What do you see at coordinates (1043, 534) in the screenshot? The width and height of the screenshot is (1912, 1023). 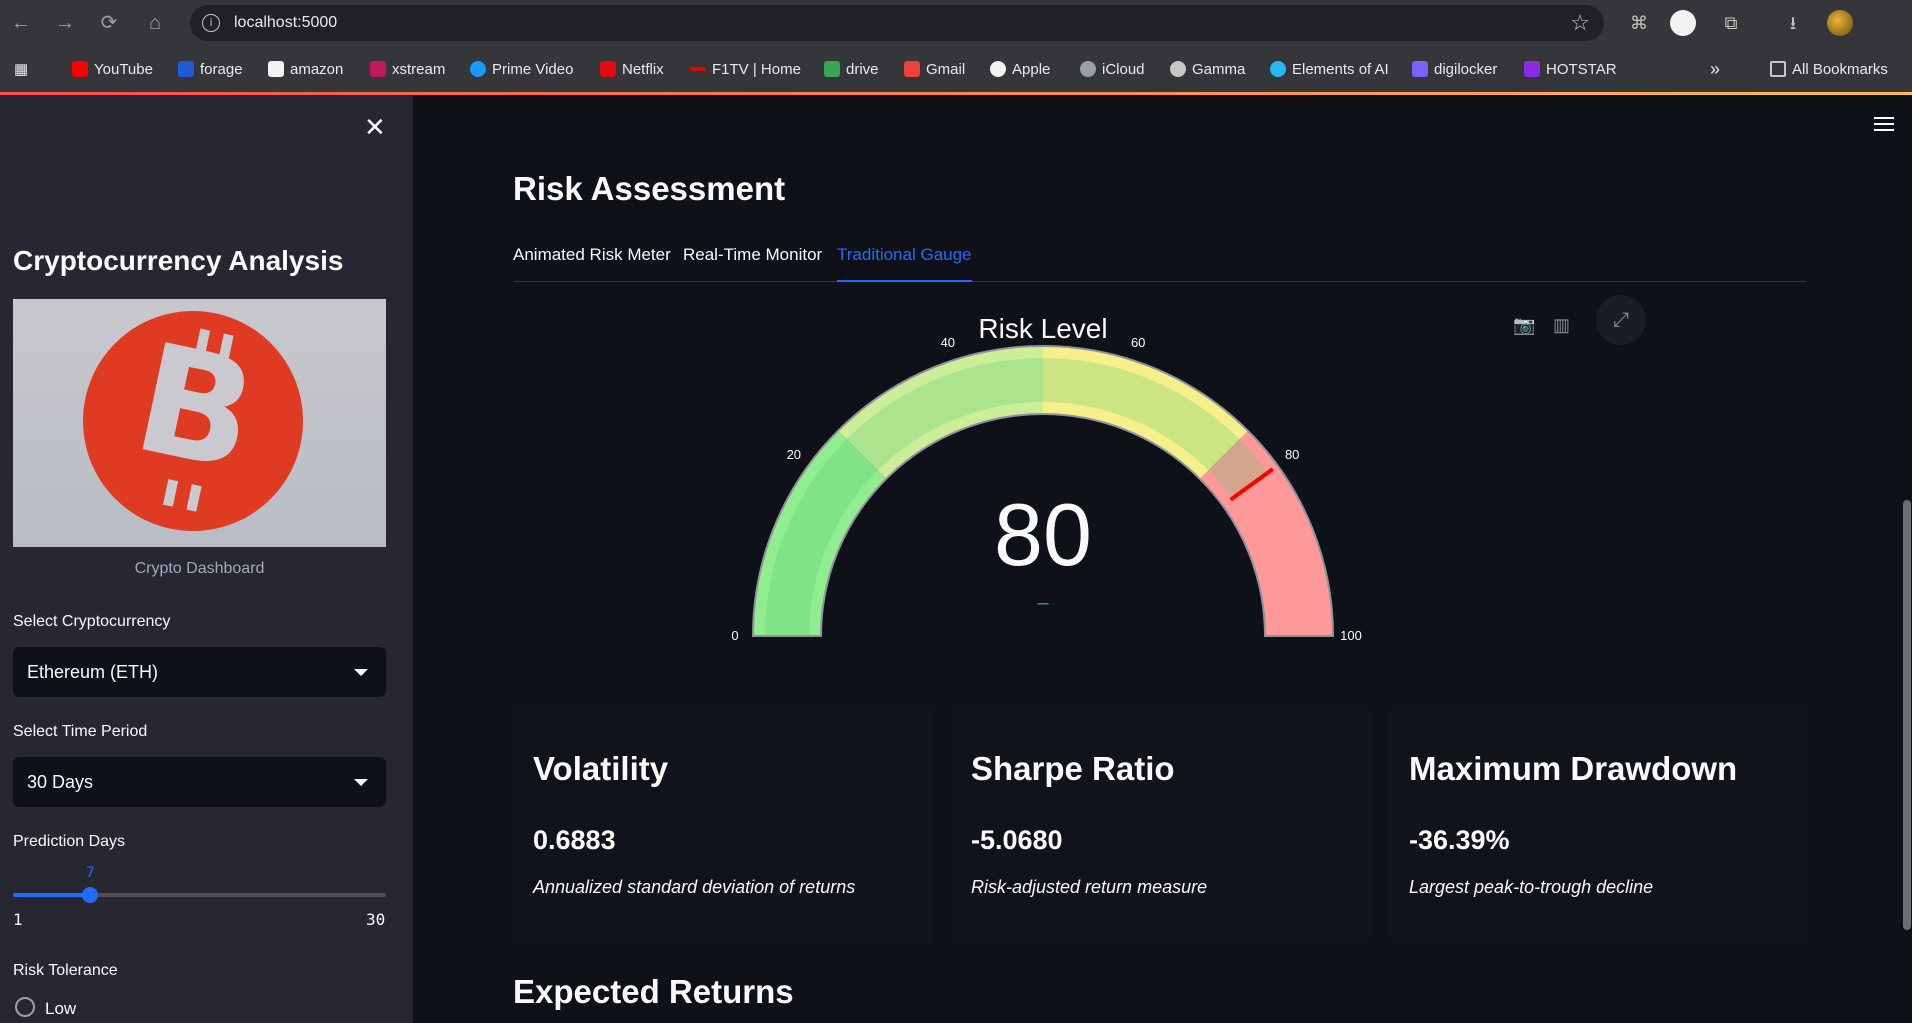 I see `gauge-value: 80` at bounding box center [1043, 534].